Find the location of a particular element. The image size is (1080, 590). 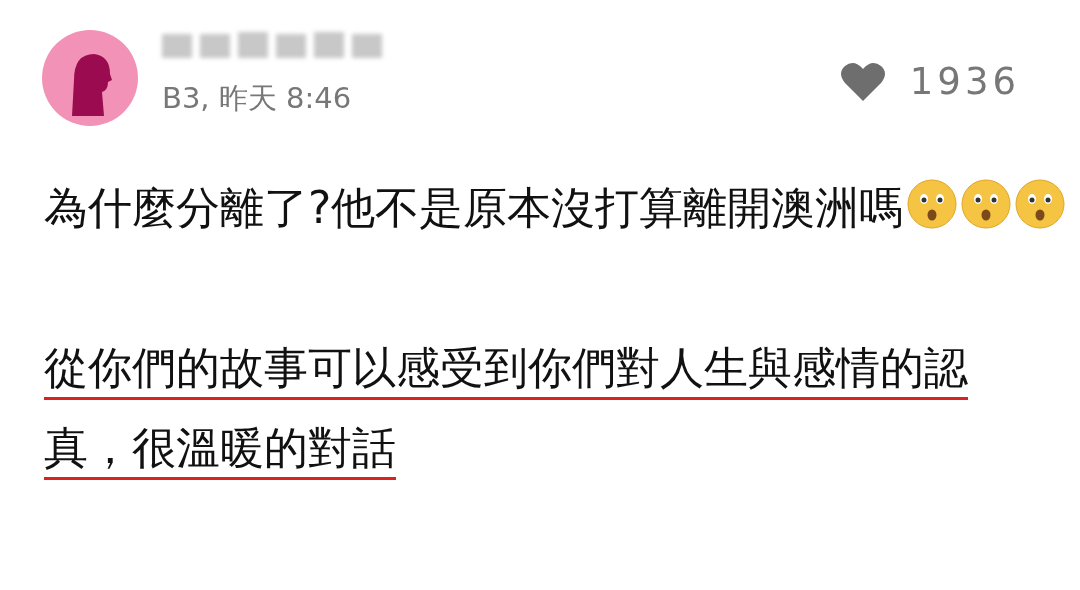

comment-text: 為什麼分離了?他不是原本沒打算離開澳洲嗎 is located at coordinates (559, 208).